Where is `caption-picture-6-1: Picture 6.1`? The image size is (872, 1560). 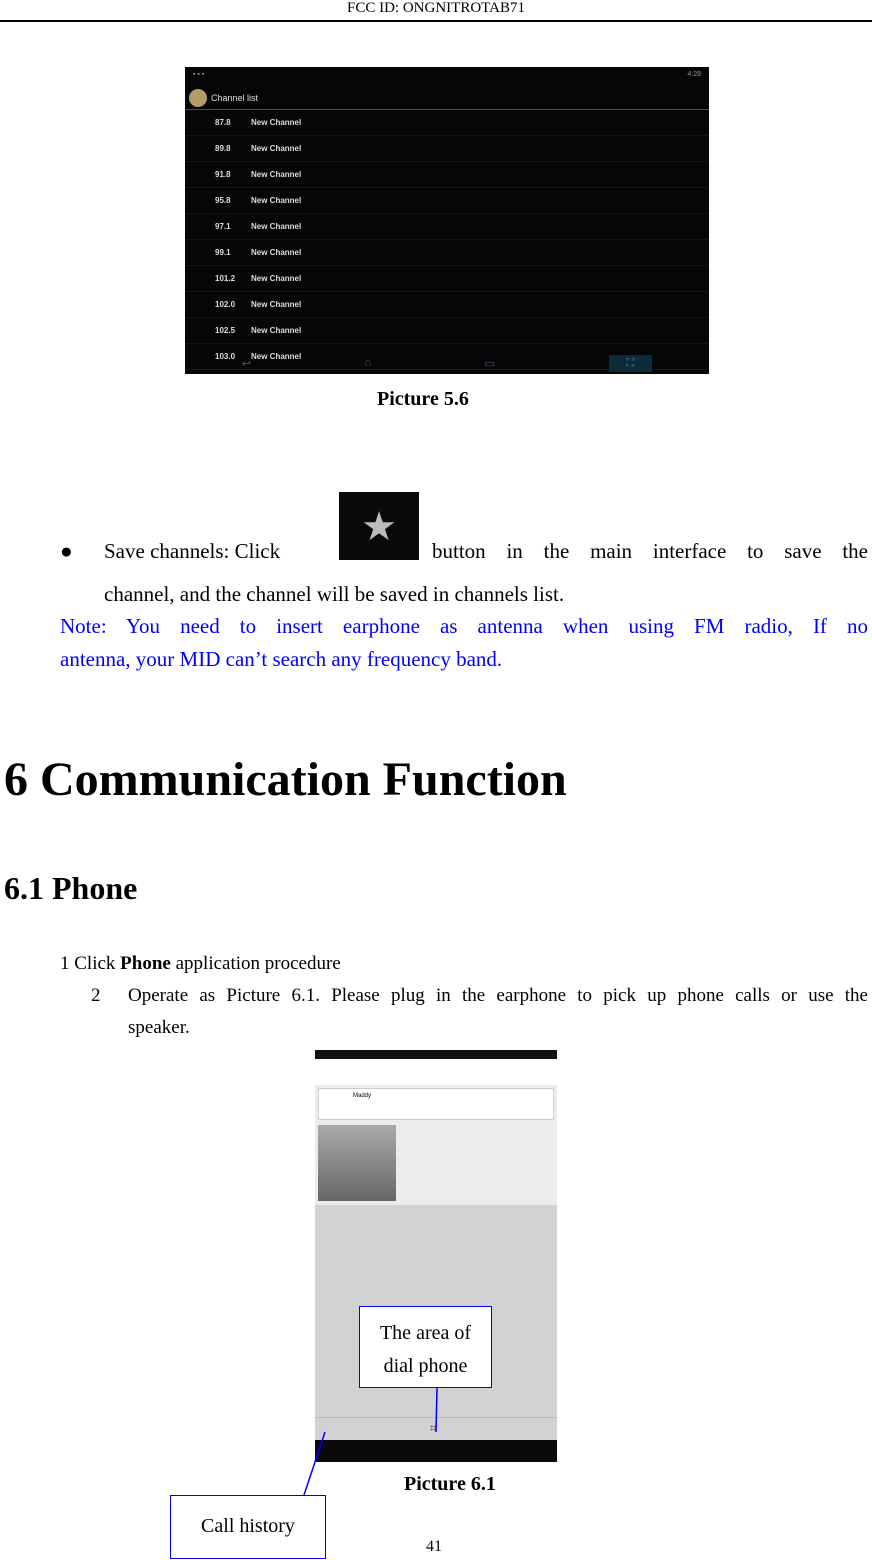 caption-picture-6-1: Picture 6.1 is located at coordinates (450, 1484).